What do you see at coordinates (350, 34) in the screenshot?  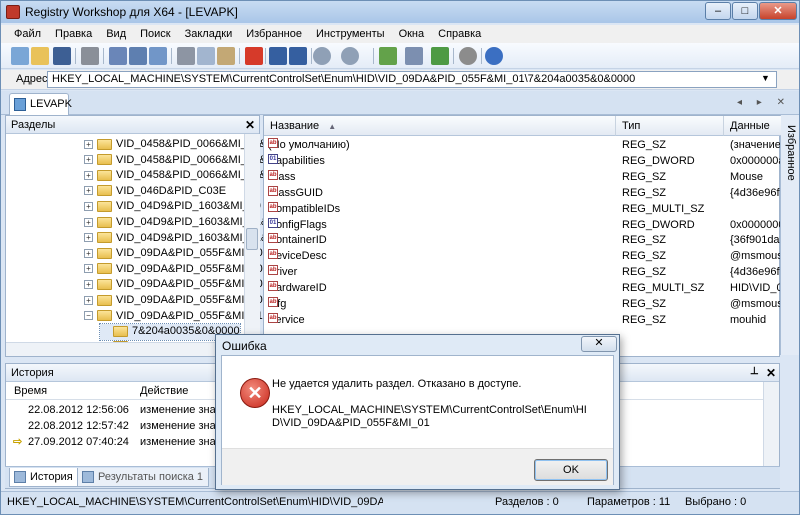 I see `menu-tools: Инструменты` at bounding box center [350, 34].